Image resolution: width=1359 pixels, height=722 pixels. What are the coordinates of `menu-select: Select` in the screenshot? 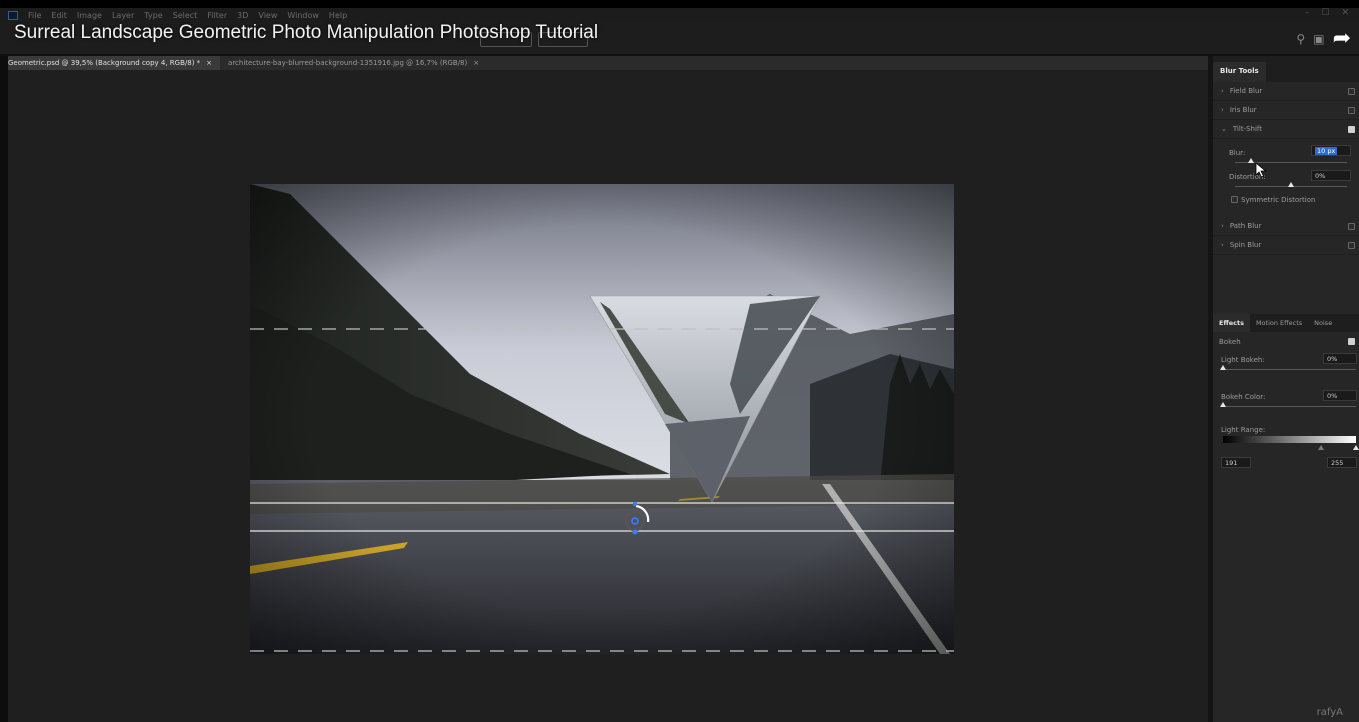 It's located at (185, 15).